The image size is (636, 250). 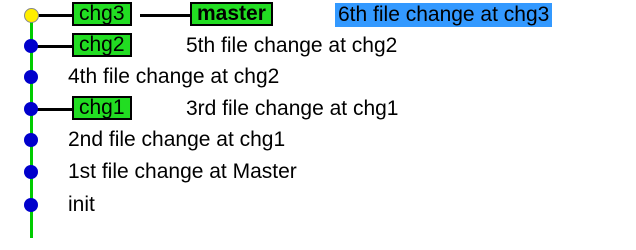 What do you see at coordinates (102, 108) in the screenshot?
I see `ref-label-chg1: chg1` at bounding box center [102, 108].